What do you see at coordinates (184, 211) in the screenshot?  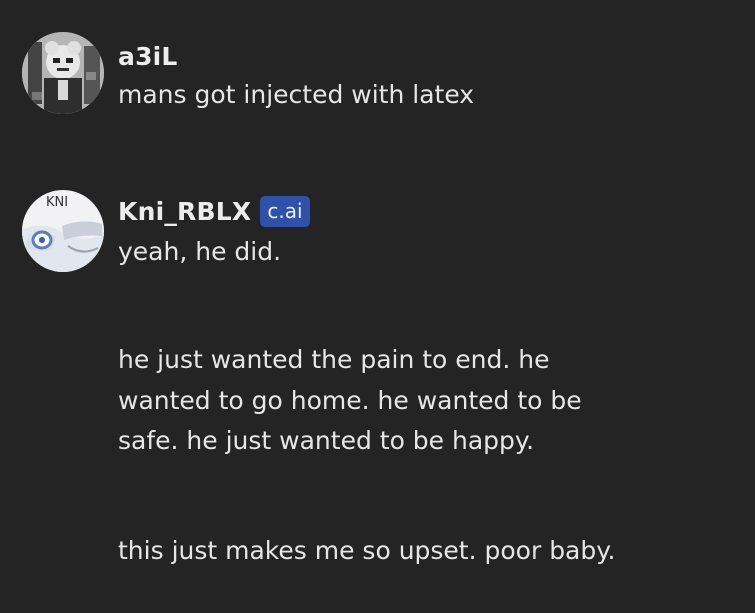 I see `author-name: Kni_RBLX` at bounding box center [184, 211].